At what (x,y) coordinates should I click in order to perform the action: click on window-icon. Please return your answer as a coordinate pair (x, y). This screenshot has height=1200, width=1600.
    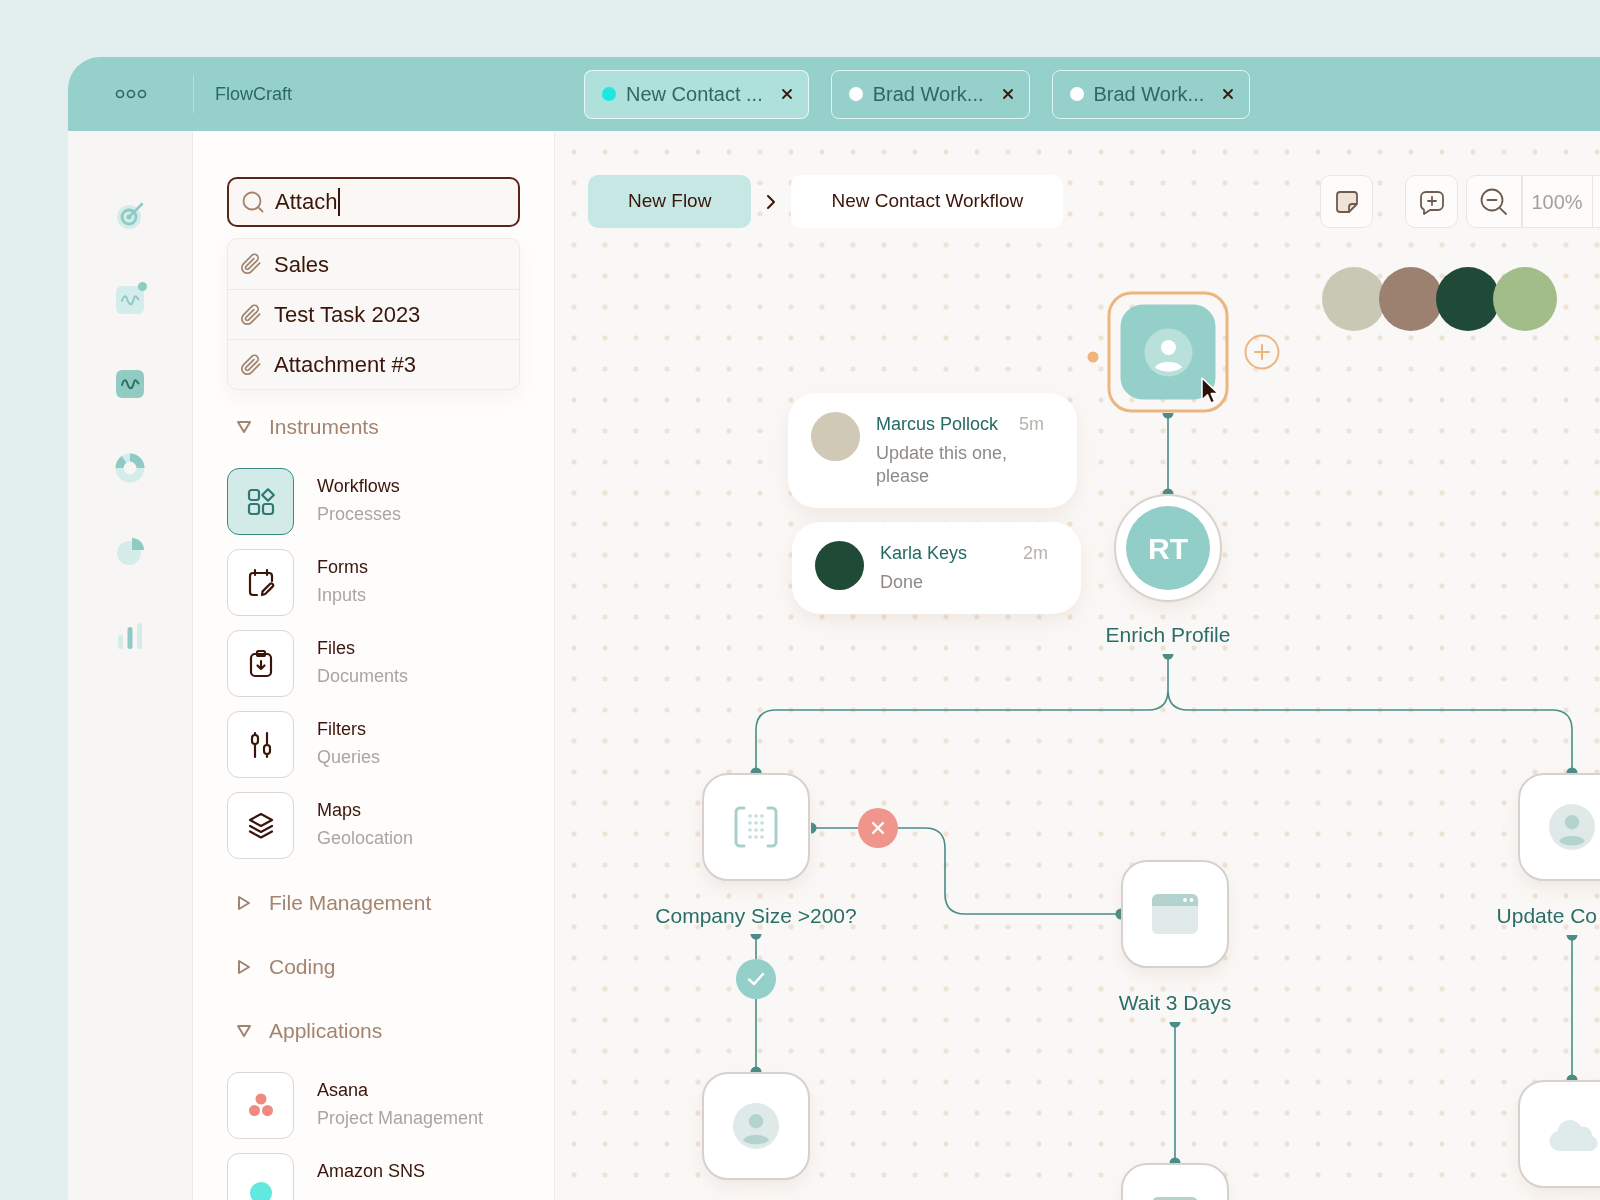
    Looking at the image, I should click on (1175, 914).